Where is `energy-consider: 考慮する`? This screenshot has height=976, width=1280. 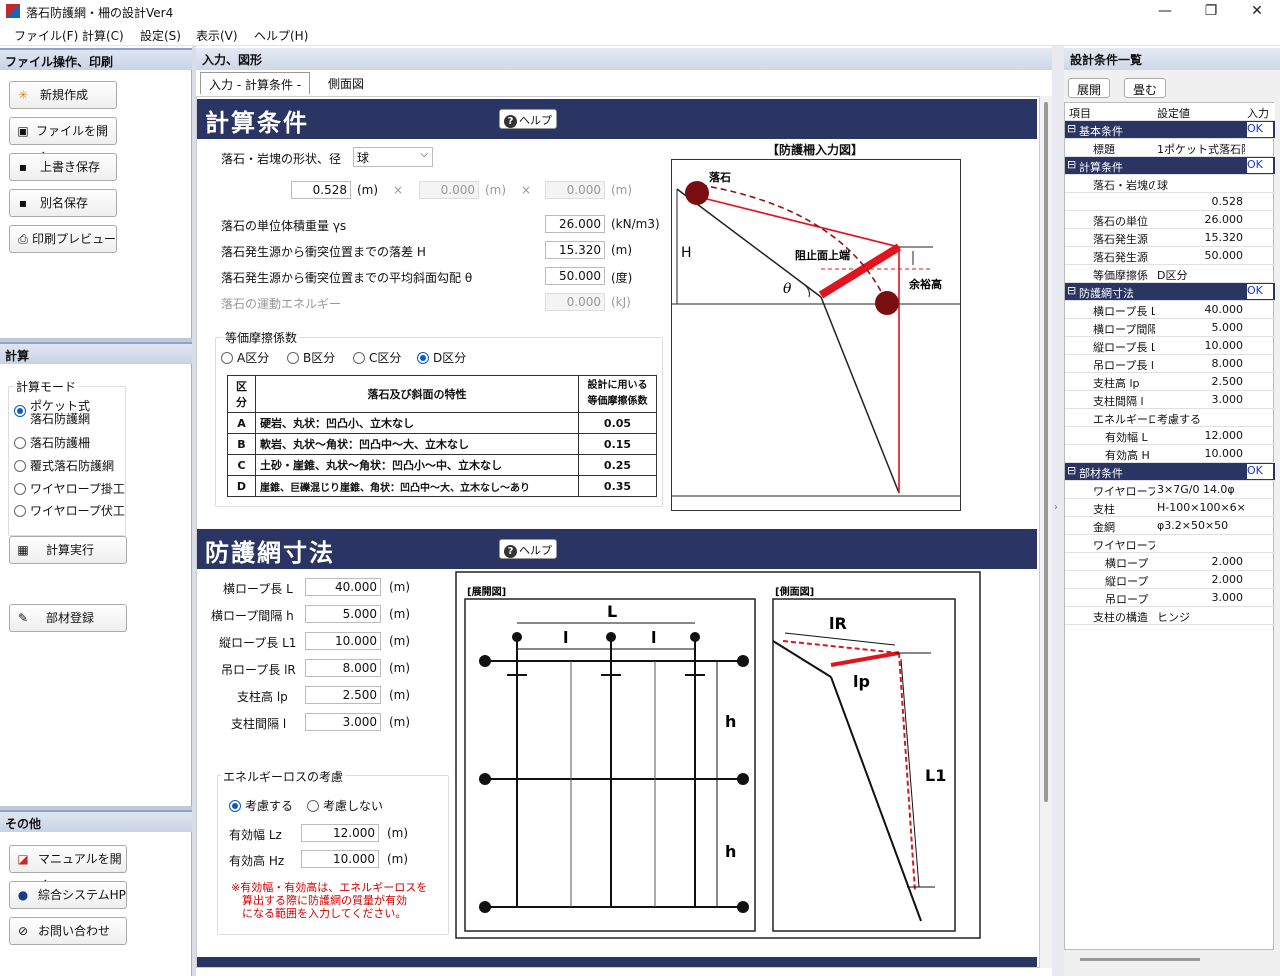
energy-consider: 考慮する is located at coordinates (261, 805).